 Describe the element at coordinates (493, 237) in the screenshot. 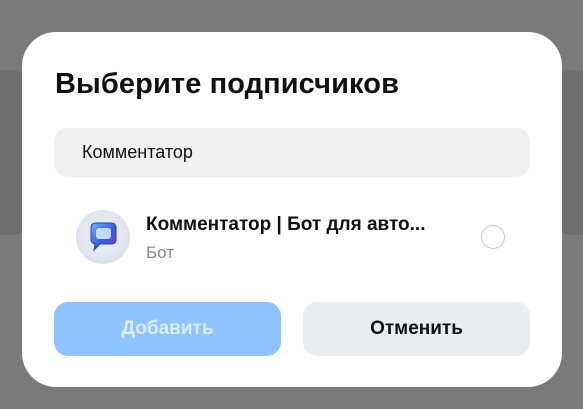

I see `select-radio` at that location.